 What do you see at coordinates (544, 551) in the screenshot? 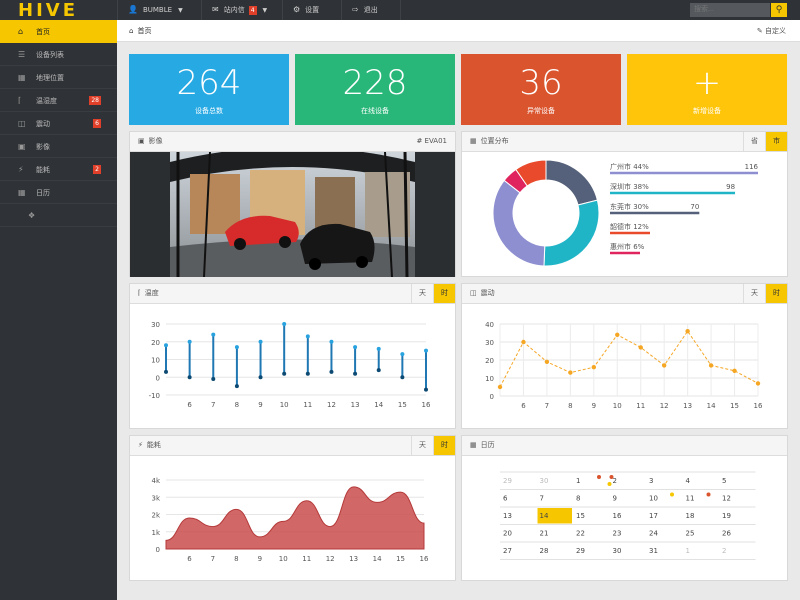
I see `calendar-day: 28` at bounding box center [544, 551].